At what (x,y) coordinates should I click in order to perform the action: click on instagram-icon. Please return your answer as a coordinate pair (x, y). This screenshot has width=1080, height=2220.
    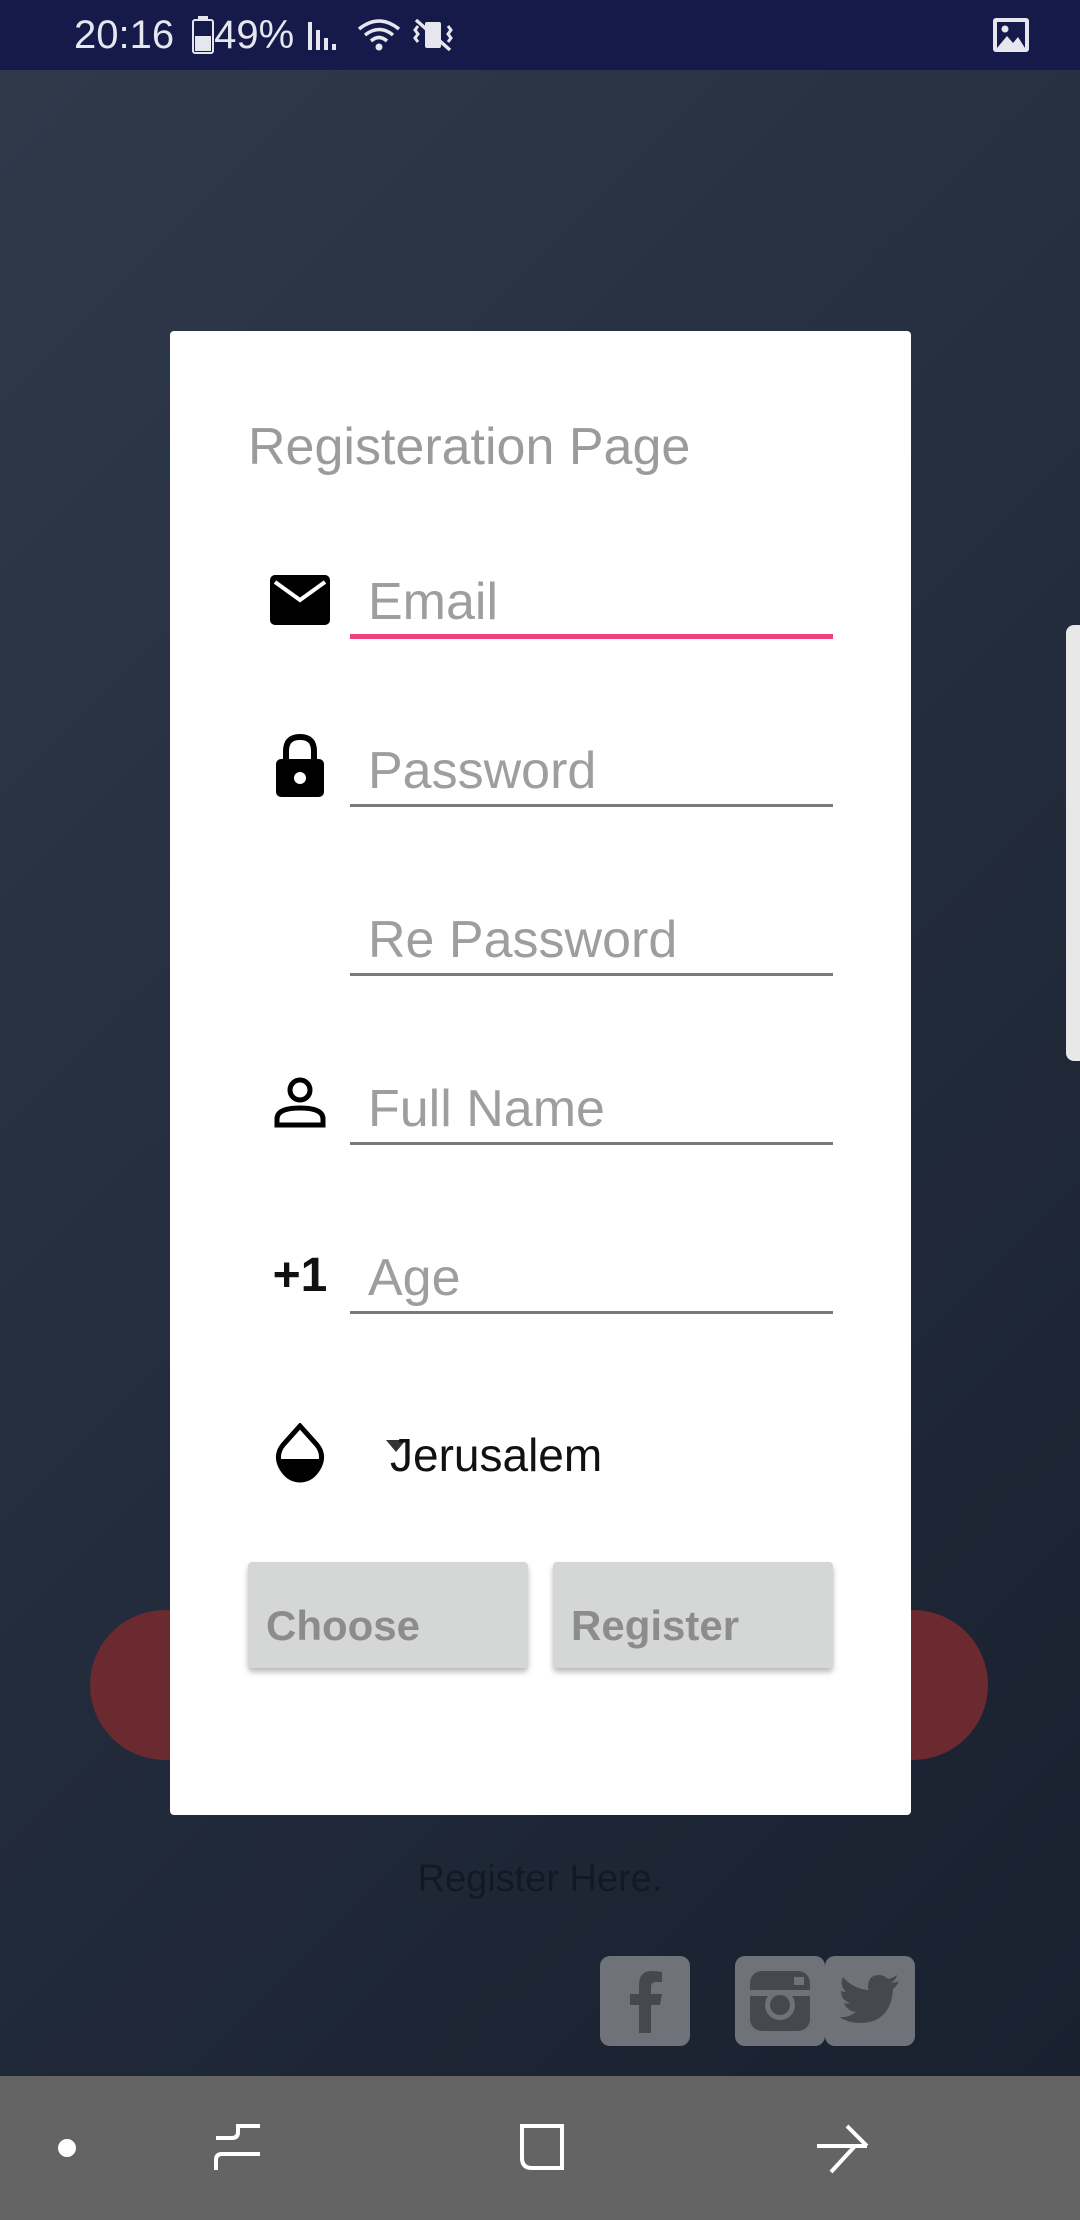
    Looking at the image, I should click on (780, 2001).